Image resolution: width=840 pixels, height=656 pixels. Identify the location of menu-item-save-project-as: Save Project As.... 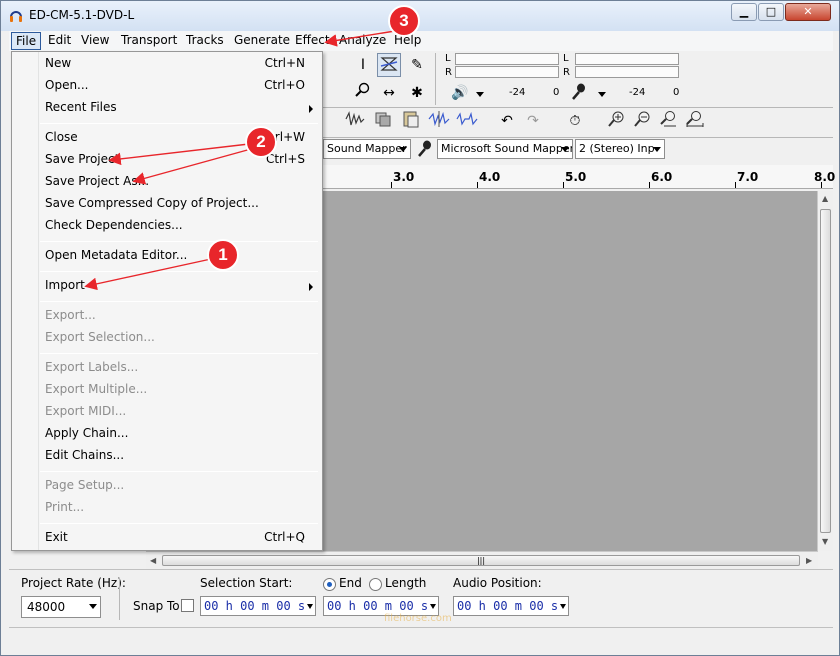
(167, 182).